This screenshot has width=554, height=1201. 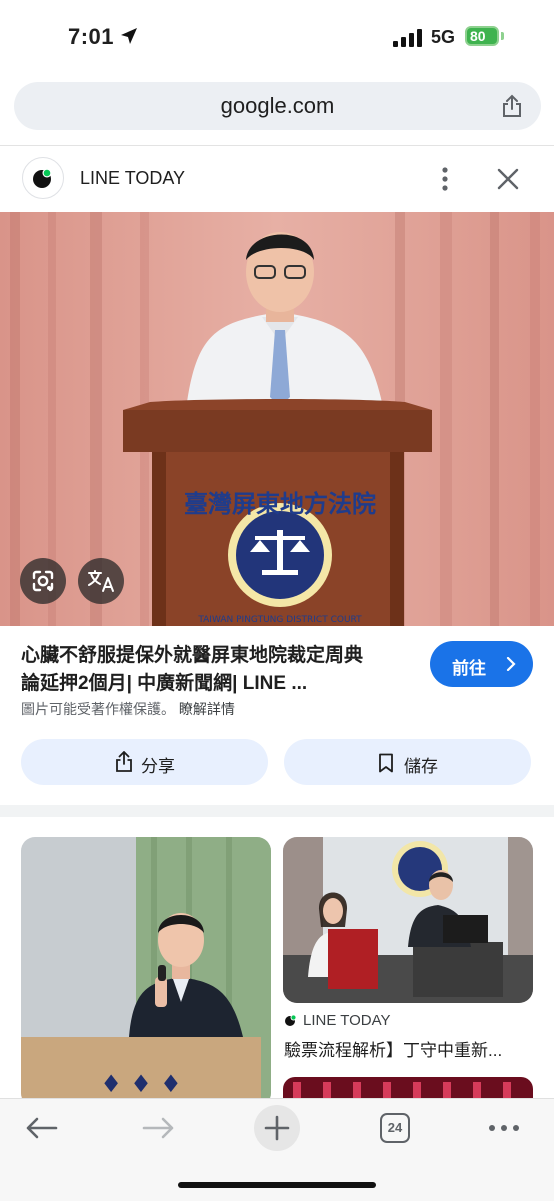 I want to click on battery-level: 80, so click(x=478, y=36).